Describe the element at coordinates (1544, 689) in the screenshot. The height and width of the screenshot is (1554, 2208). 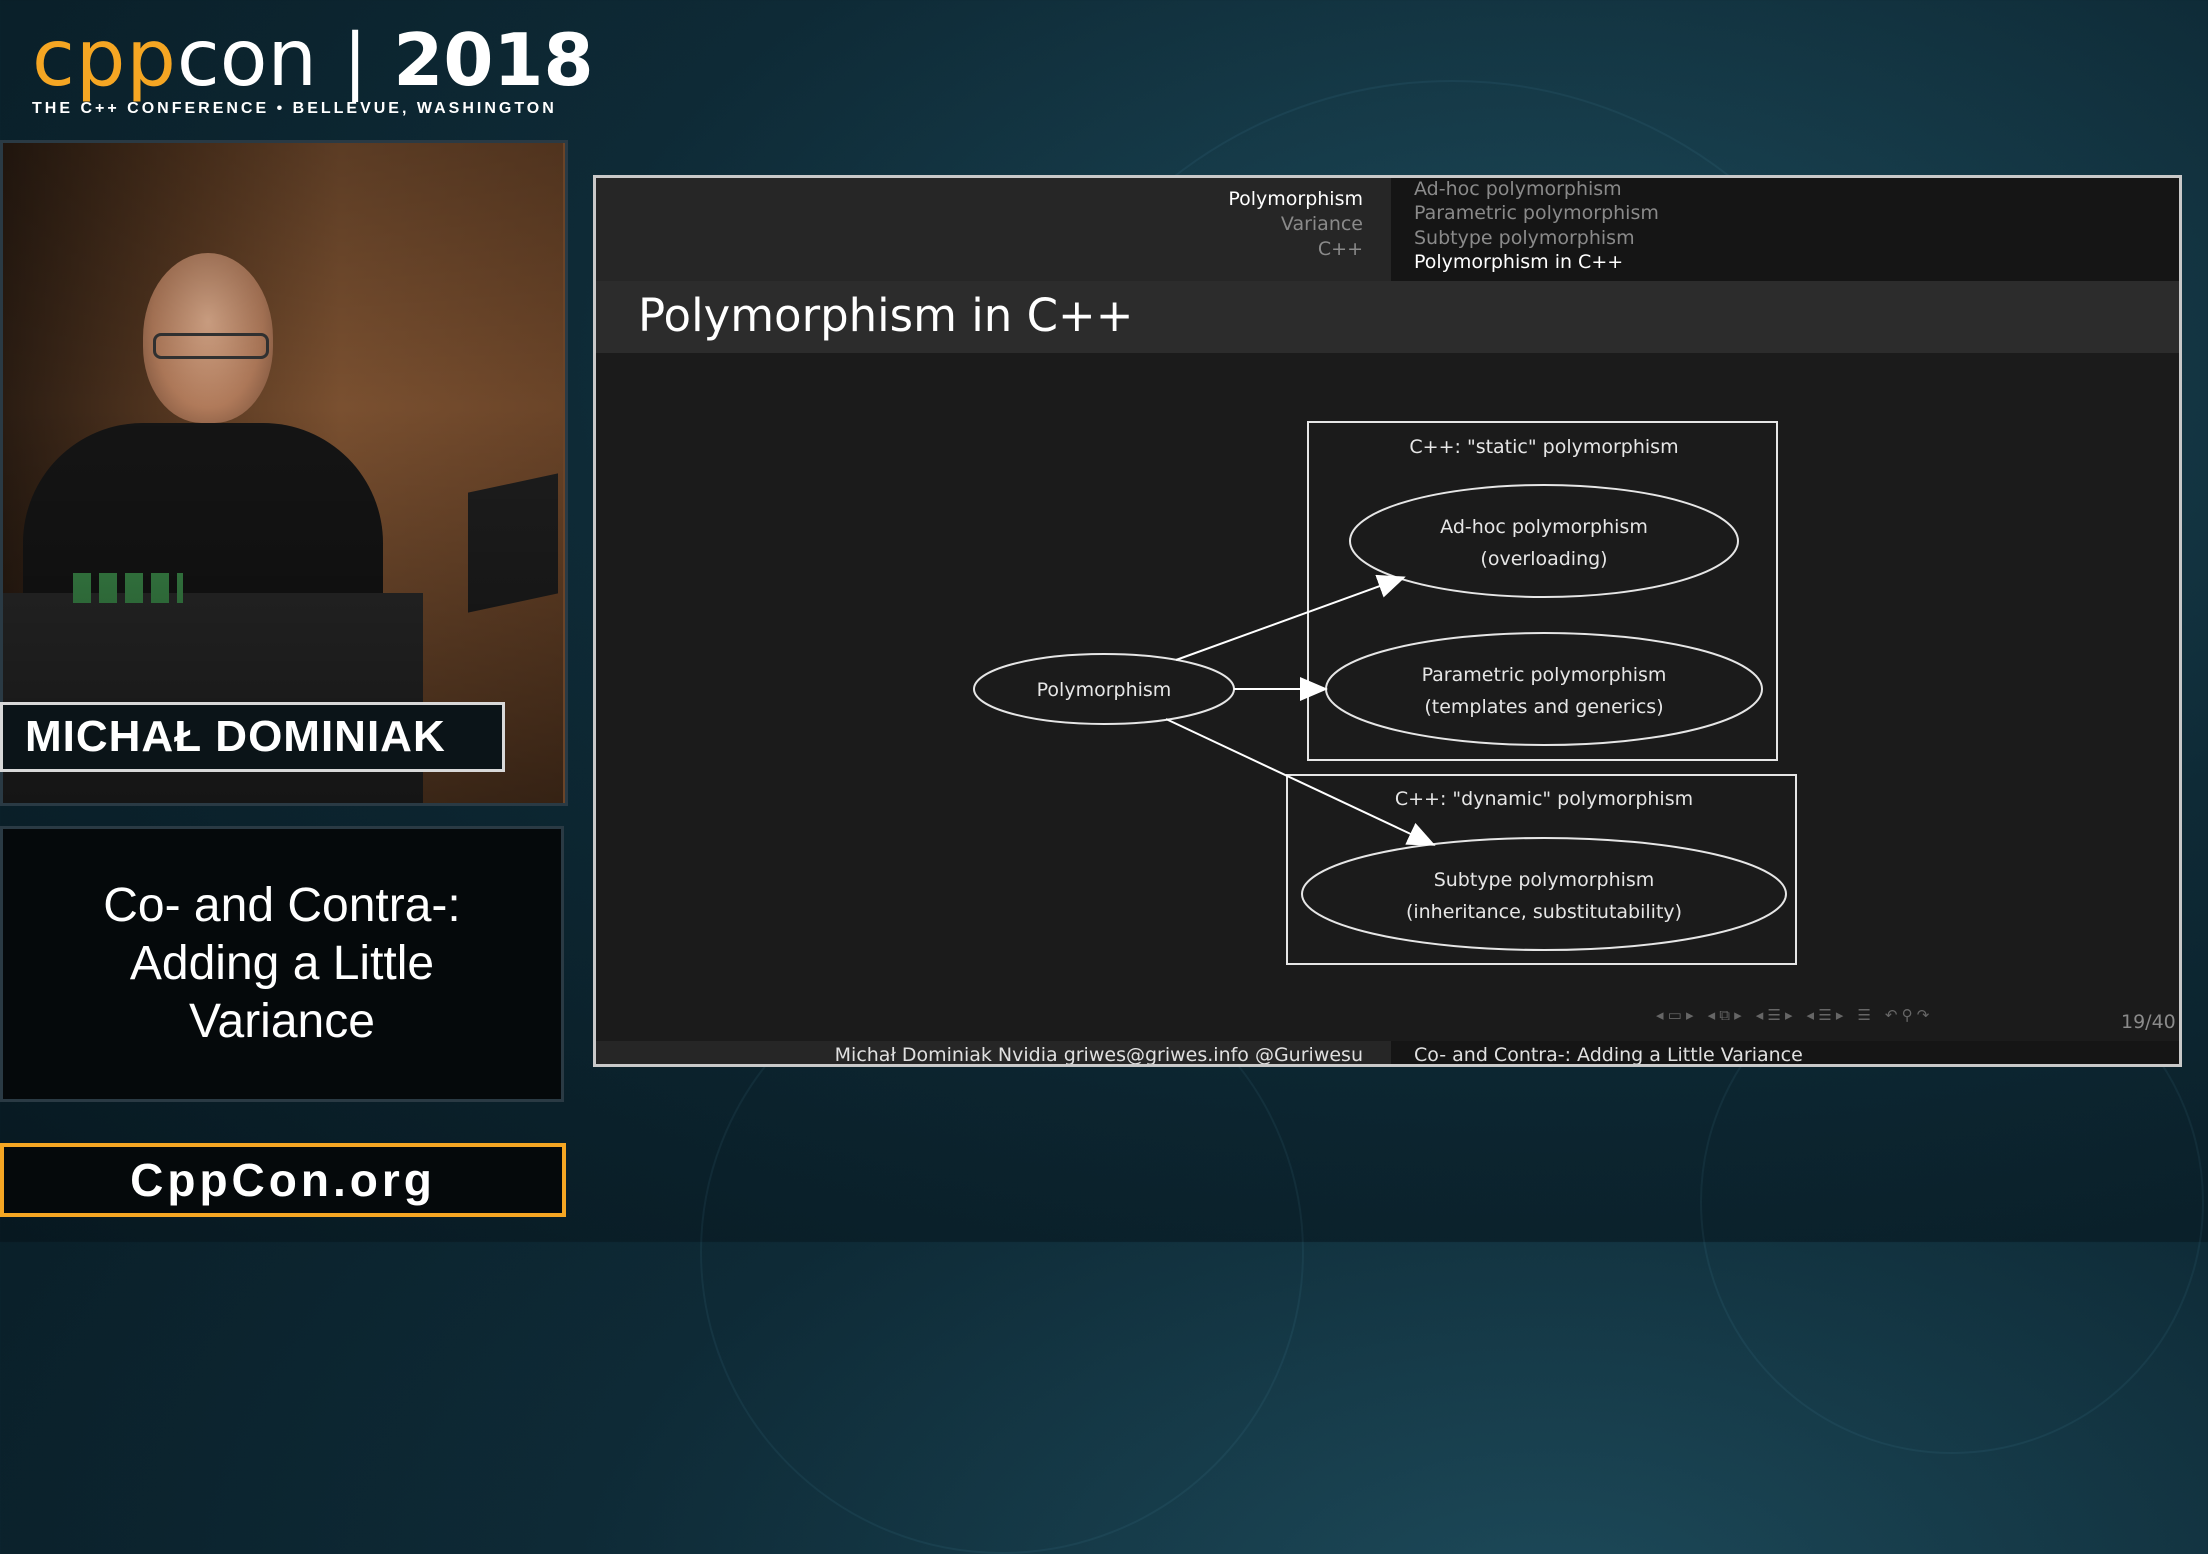
I see `parametric-node` at that location.